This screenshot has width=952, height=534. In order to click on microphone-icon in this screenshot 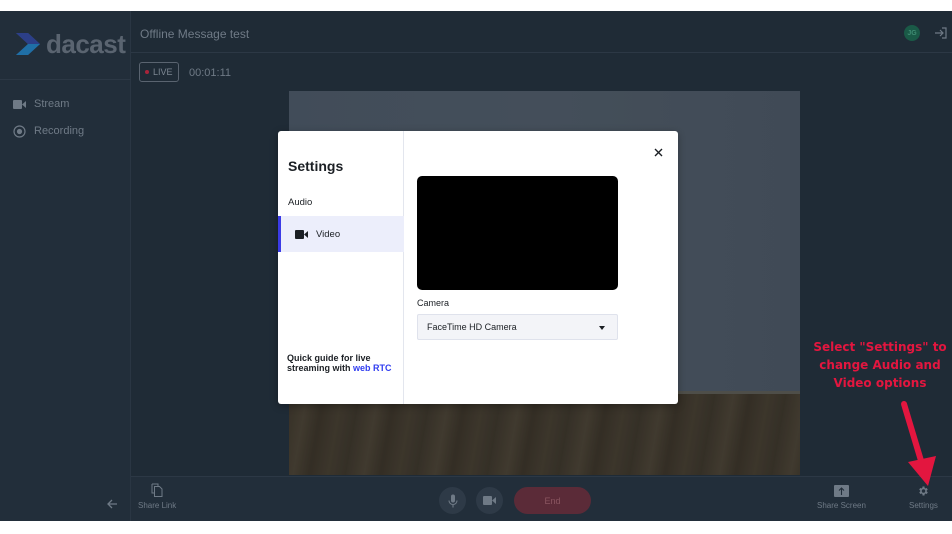, I will do `click(452, 500)`.